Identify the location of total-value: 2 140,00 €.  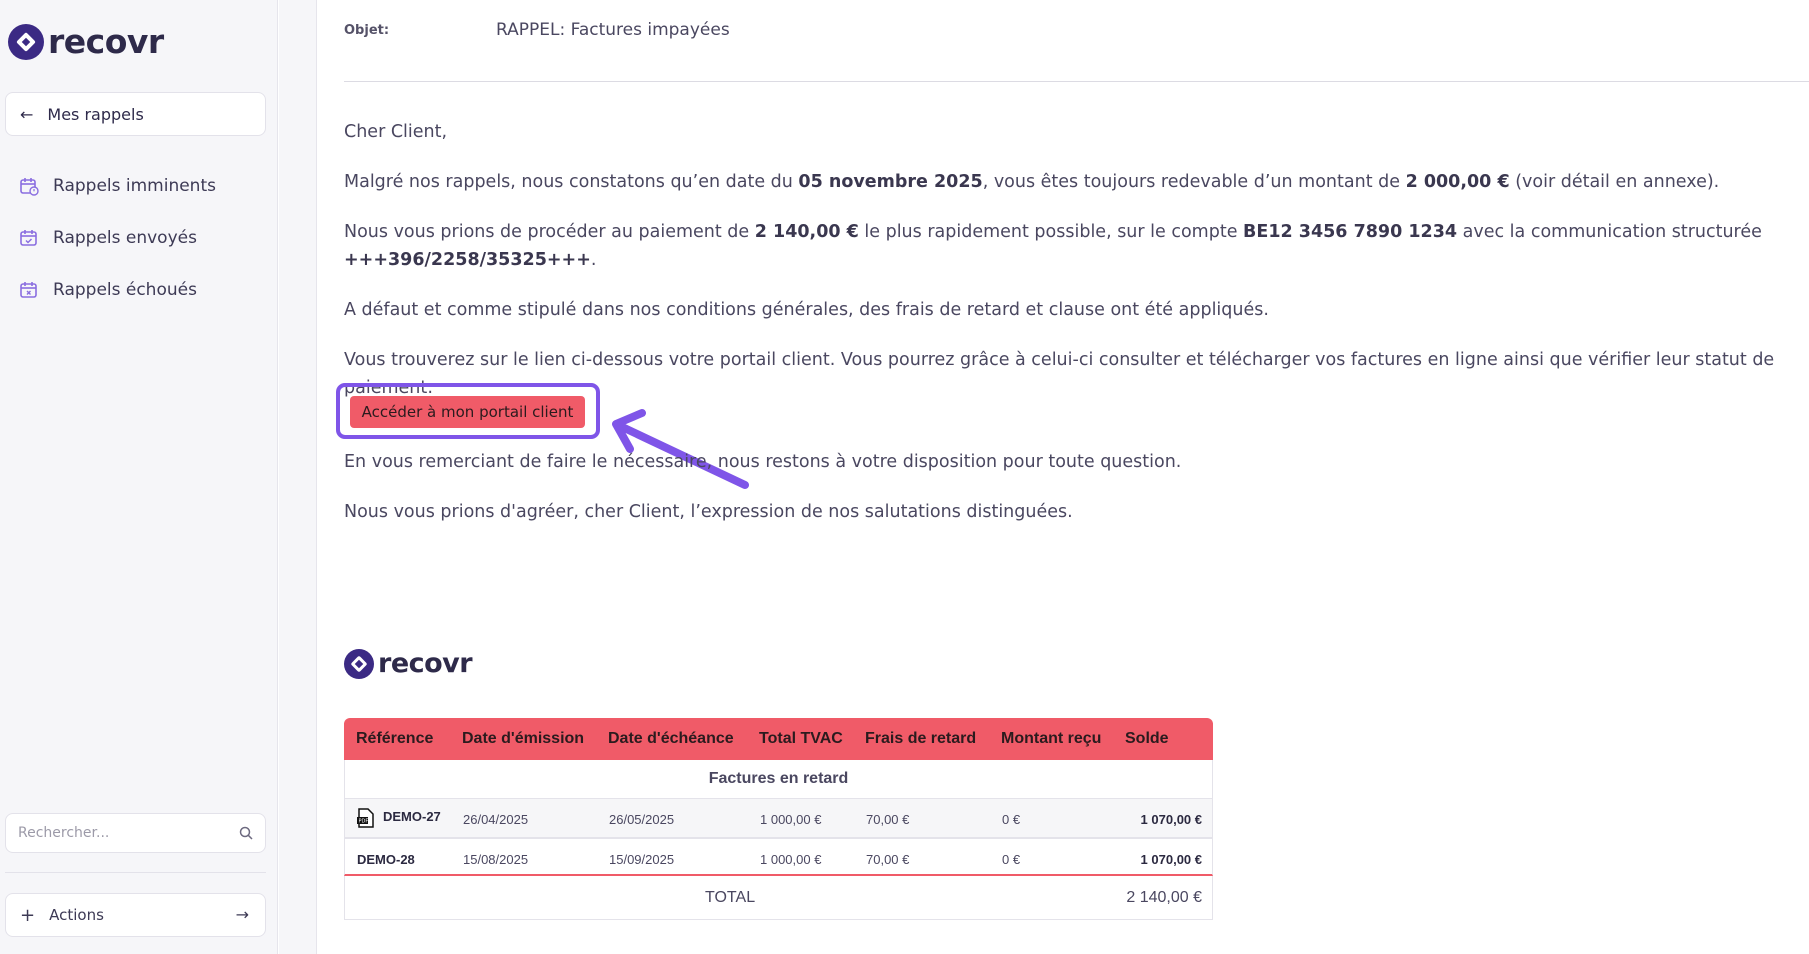
(1164, 897).